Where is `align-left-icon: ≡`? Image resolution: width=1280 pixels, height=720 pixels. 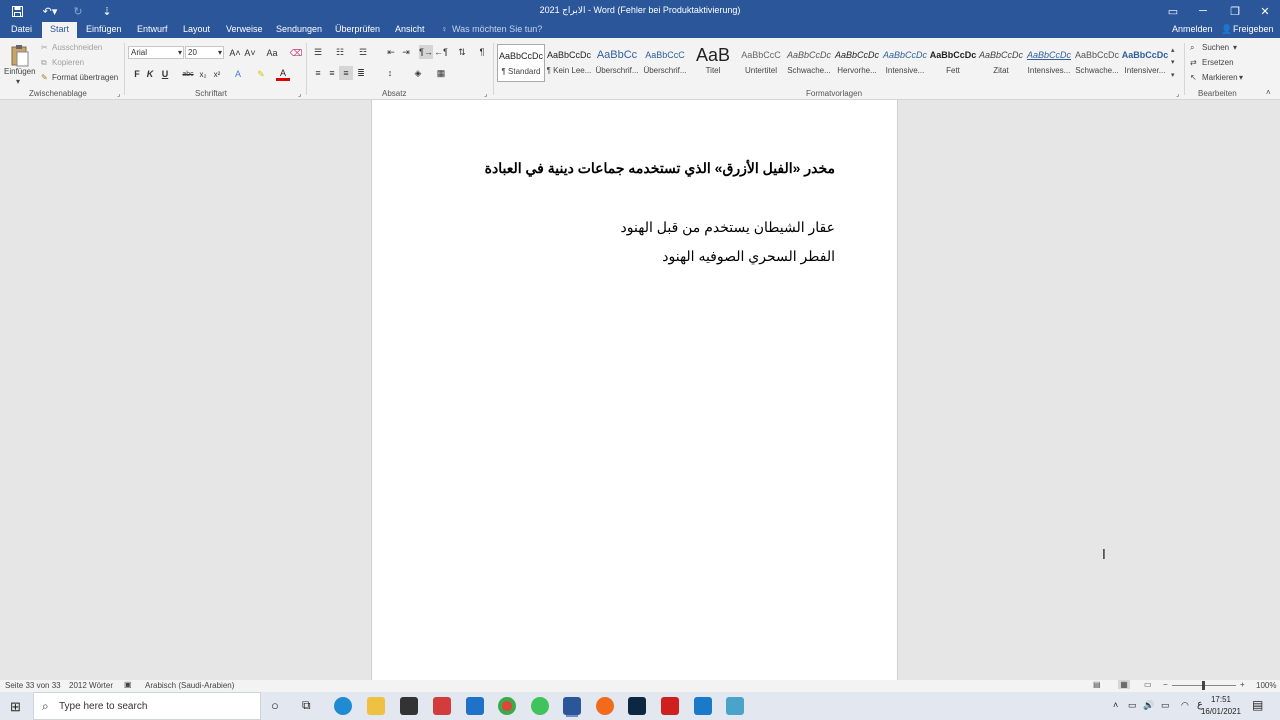 align-left-icon: ≡ is located at coordinates (318, 73).